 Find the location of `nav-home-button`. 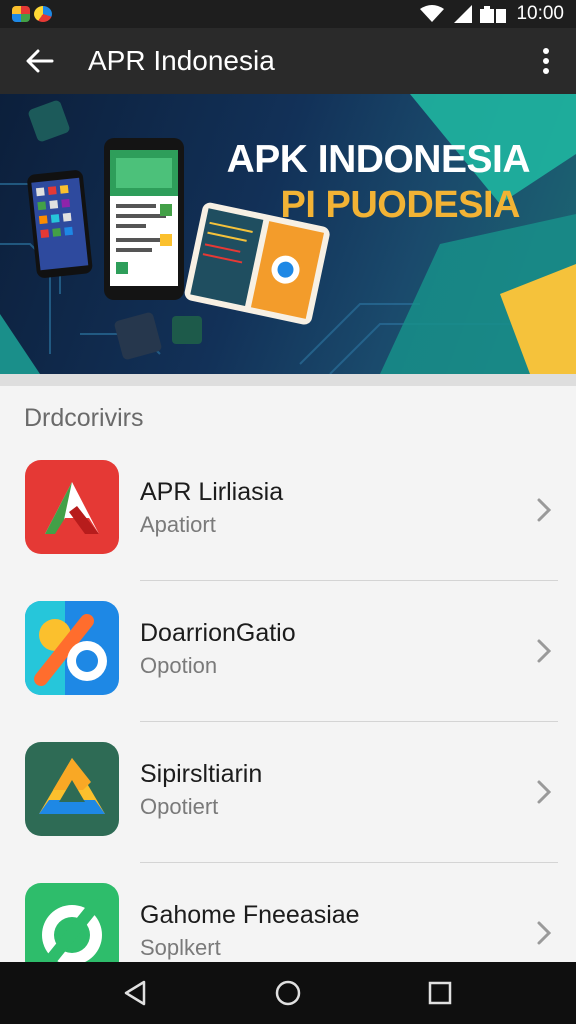

nav-home-button is located at coordinates (288, 993).